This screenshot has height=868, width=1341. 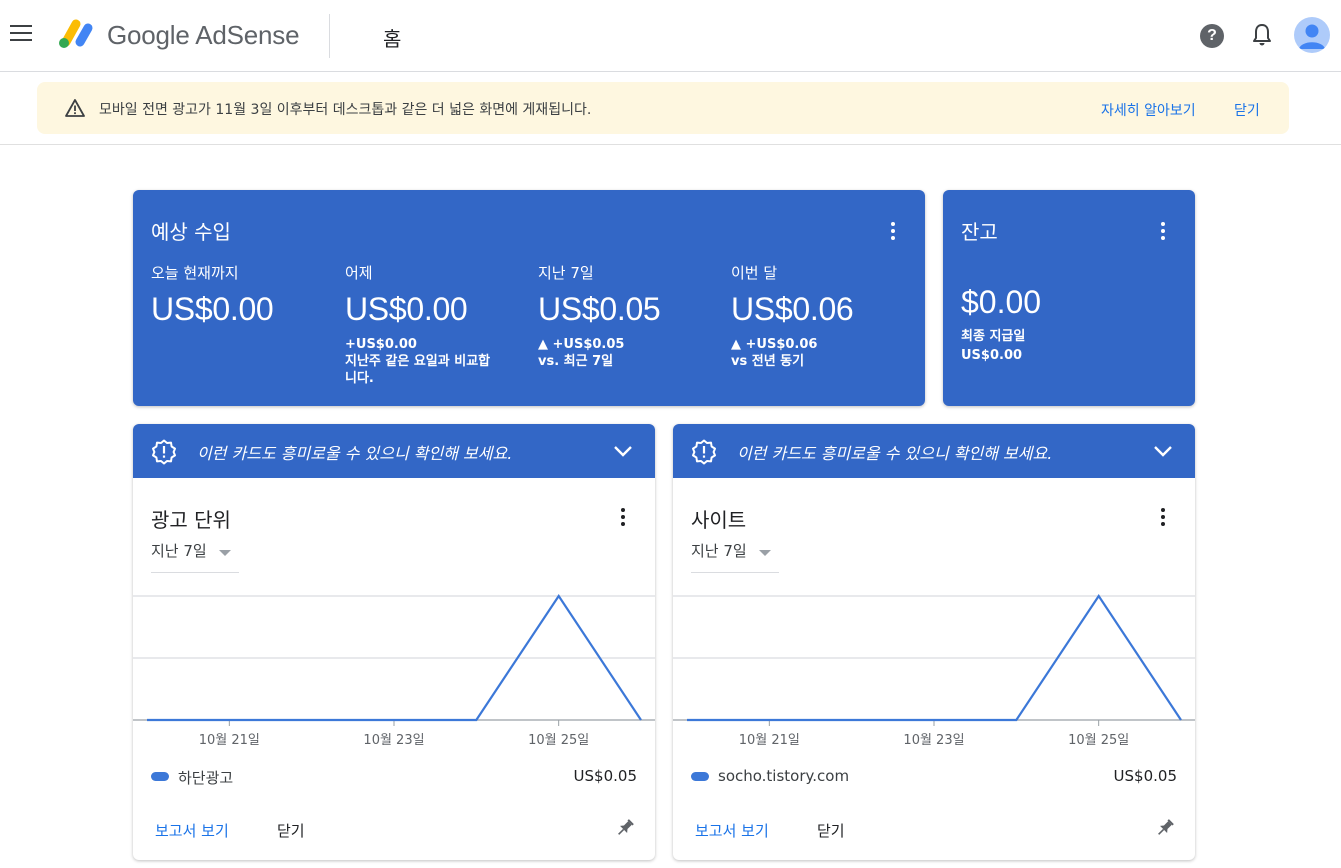 I want to click on metric-comparison: ▲ +US$0.05 vs. 최근 7일, so click(x=628, y=353).